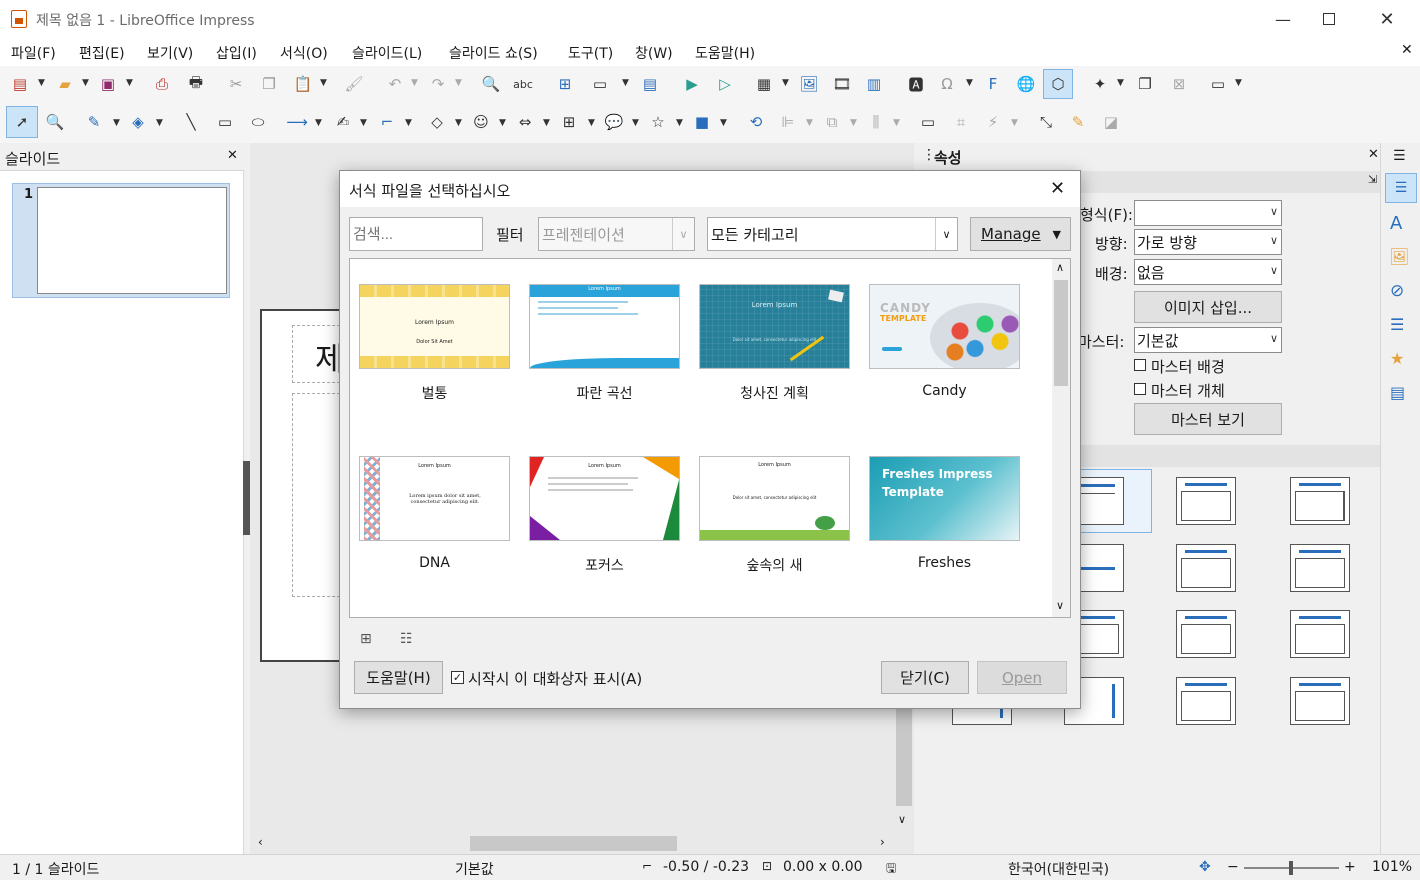 Image resolution: width=1420 pixels, height=880 pixels. Describe the element at coordinates (1320, 568) in the screenshot. I see `layout-title-4-content` at that location.